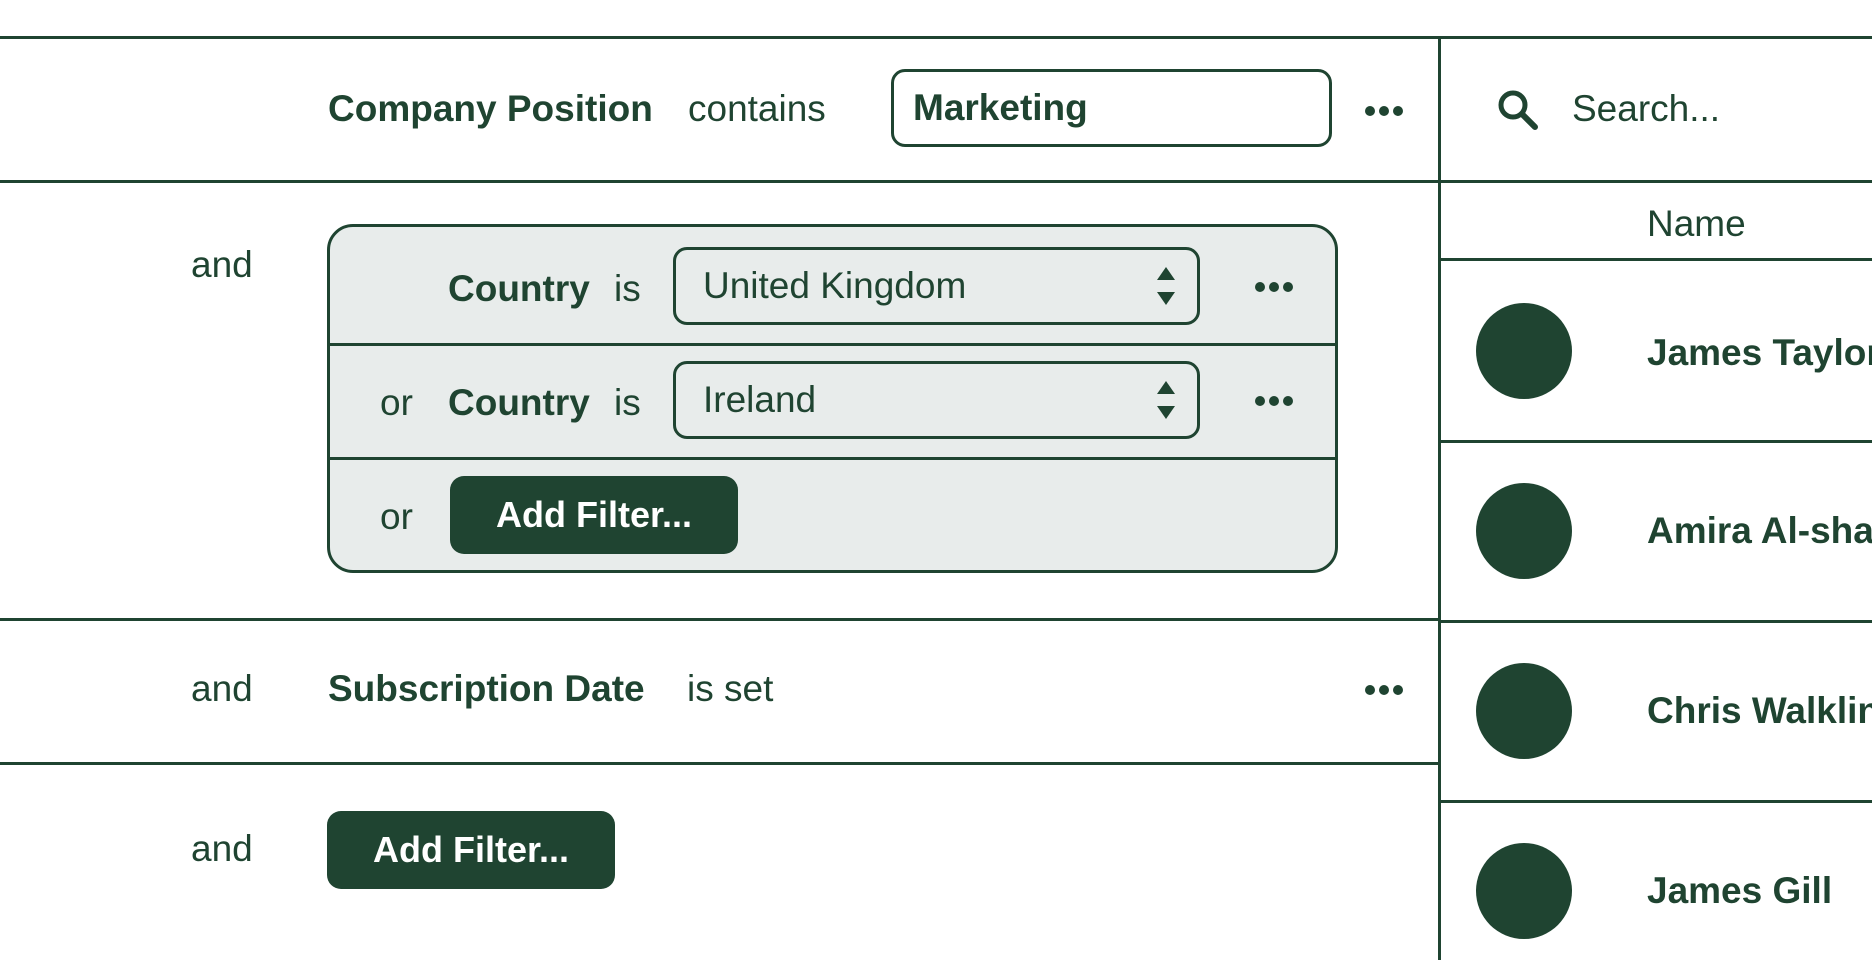 Image resolution: width=1872 pixels, height=960 pixels. What do you see at coordinates (1000, 107) in the screenshot?
I see `filter-value-text: Marketing` at bounding box center [1000, 107].